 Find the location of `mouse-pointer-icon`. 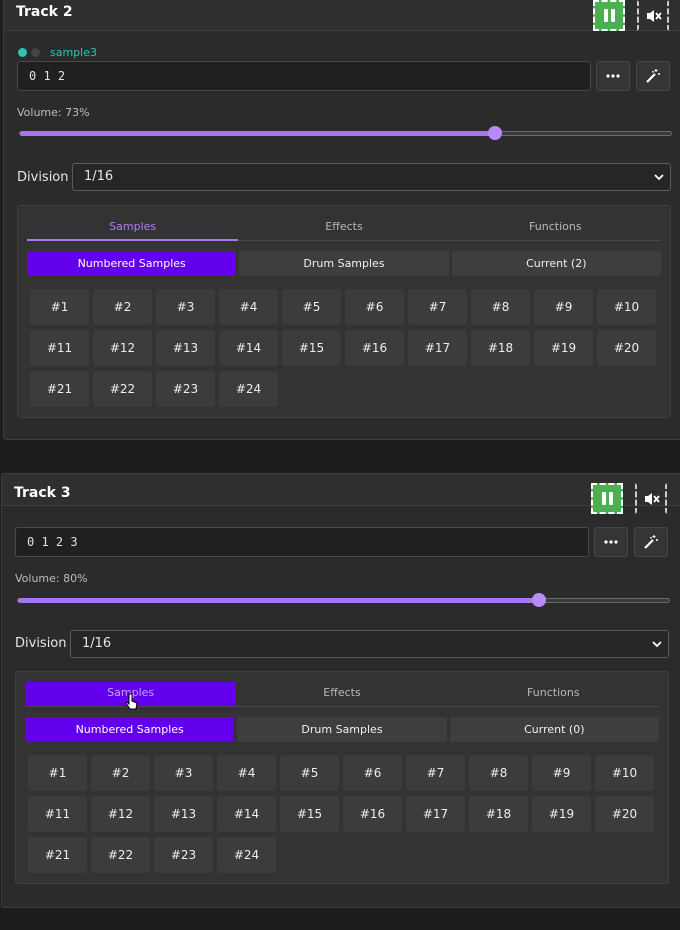

mouse-pointer-icon is located at coordinates (131, 701).